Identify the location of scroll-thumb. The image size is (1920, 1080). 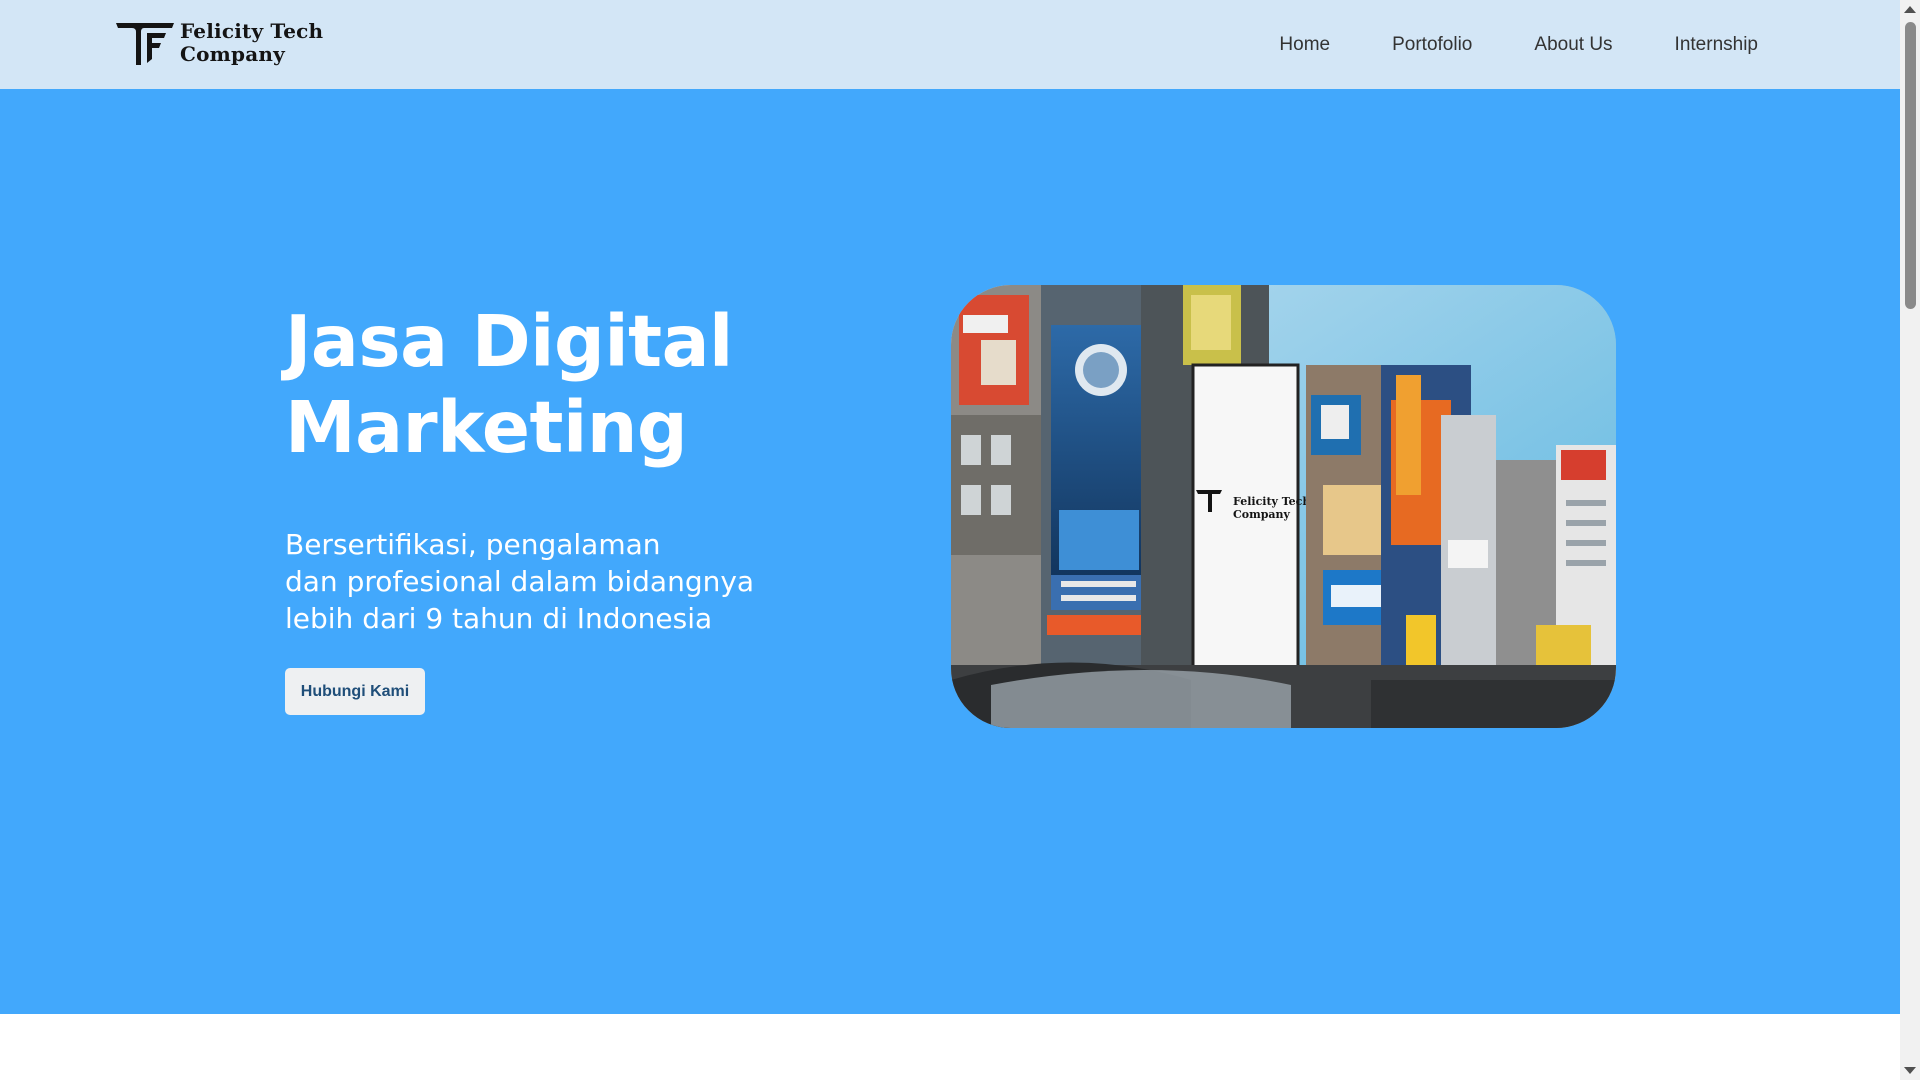
(1910, 165).